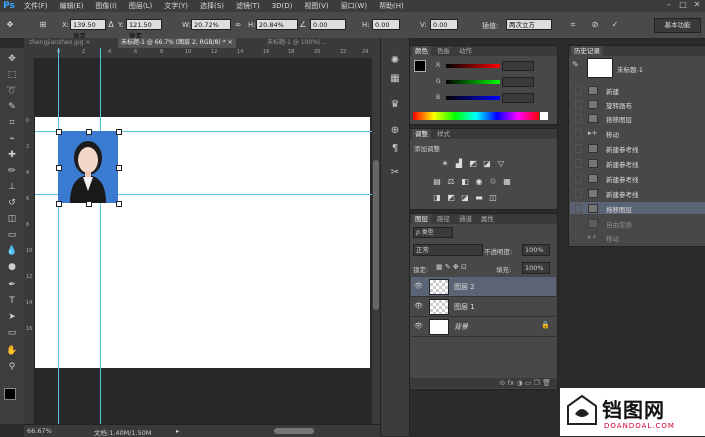  Describe the element at coordinates (421, 51) in the screenshot. I see `tab-color: 颜色` at that location.